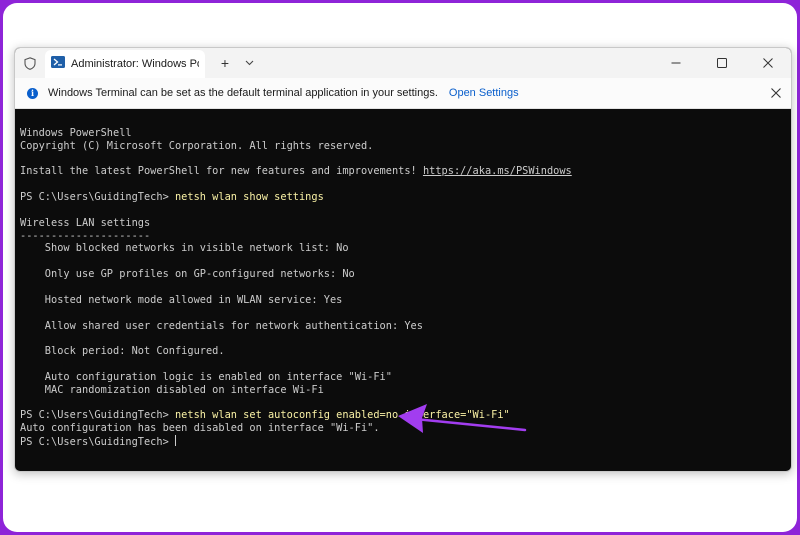 Image resolution: width=800 pixels, height=535 pixels. What do you see at coordinates (94, 442) in the screenshot?
I see `final-prompt: PS C:\Users\GuidingTech>` at bounding box center [94, 442].